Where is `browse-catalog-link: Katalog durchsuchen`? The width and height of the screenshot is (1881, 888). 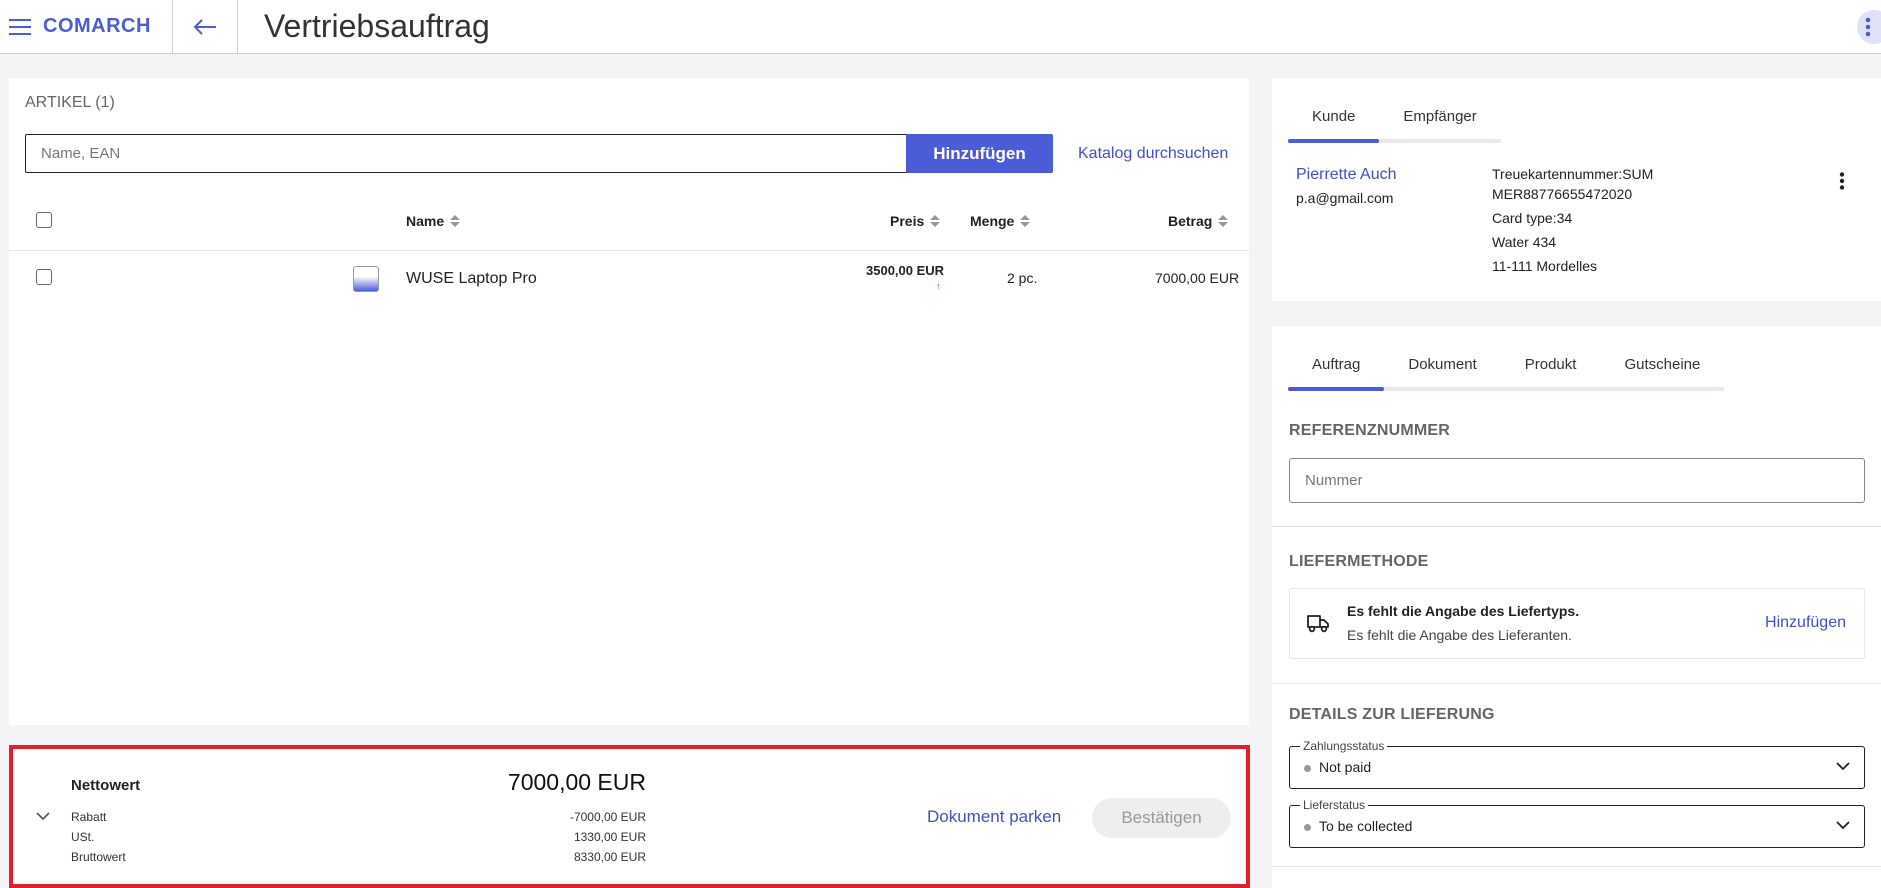
browse-catalog-link: Katalog durchsuchen is located at coordinates (1153, 154).